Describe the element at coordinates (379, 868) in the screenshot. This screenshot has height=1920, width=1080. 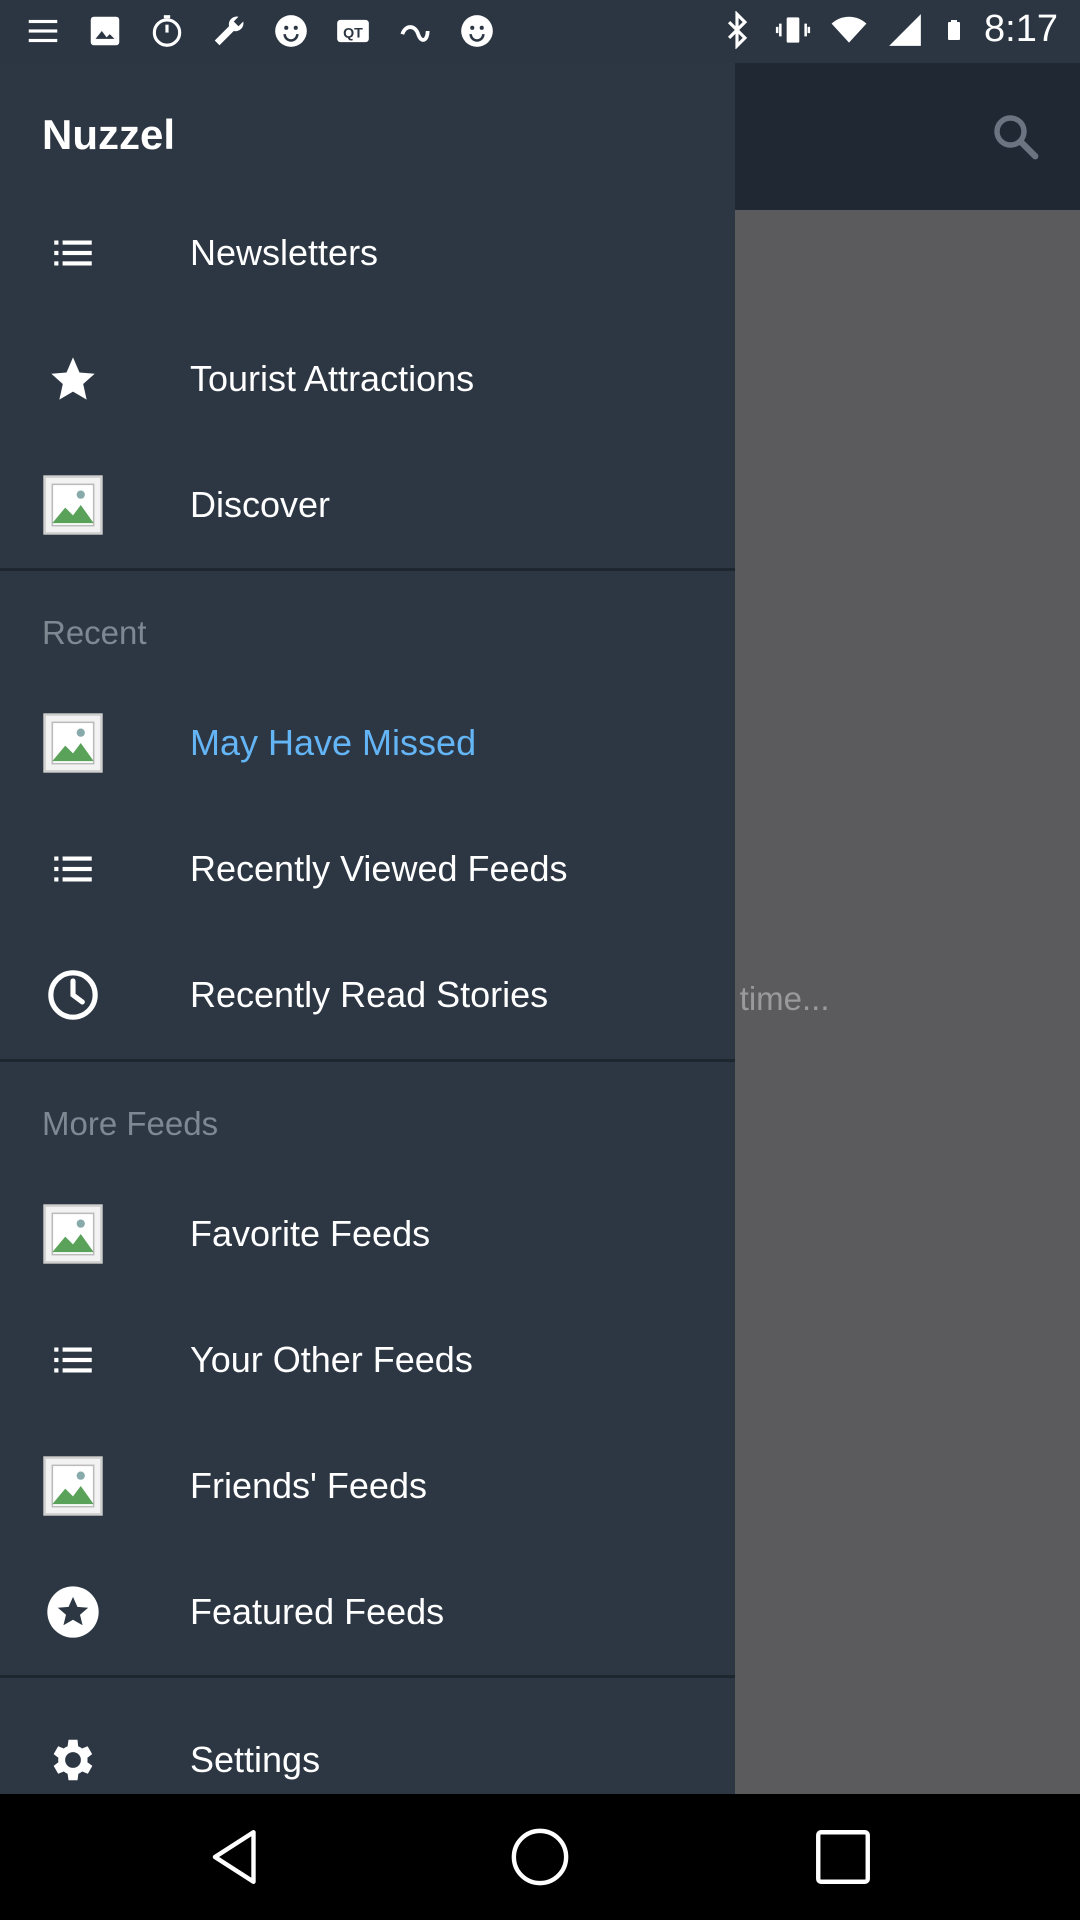
I see `drawer-item-label: Recently Viewed Feeds` at that location.